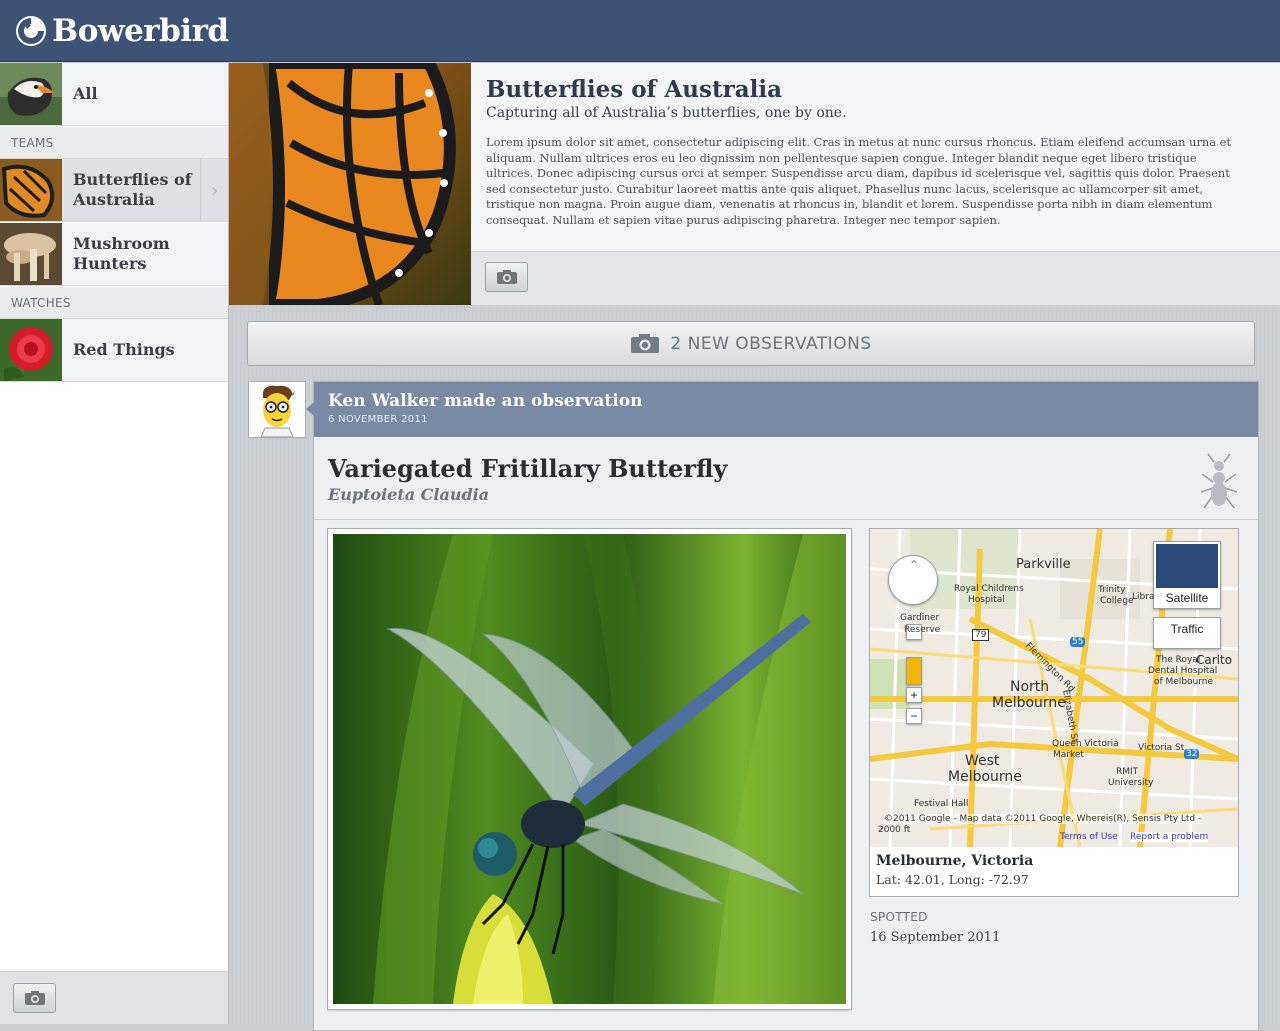  What do you see at coordinates (31, 190) in the screenshot?
I see `butterflies-thumbnail` at bounding box center [31, 190].